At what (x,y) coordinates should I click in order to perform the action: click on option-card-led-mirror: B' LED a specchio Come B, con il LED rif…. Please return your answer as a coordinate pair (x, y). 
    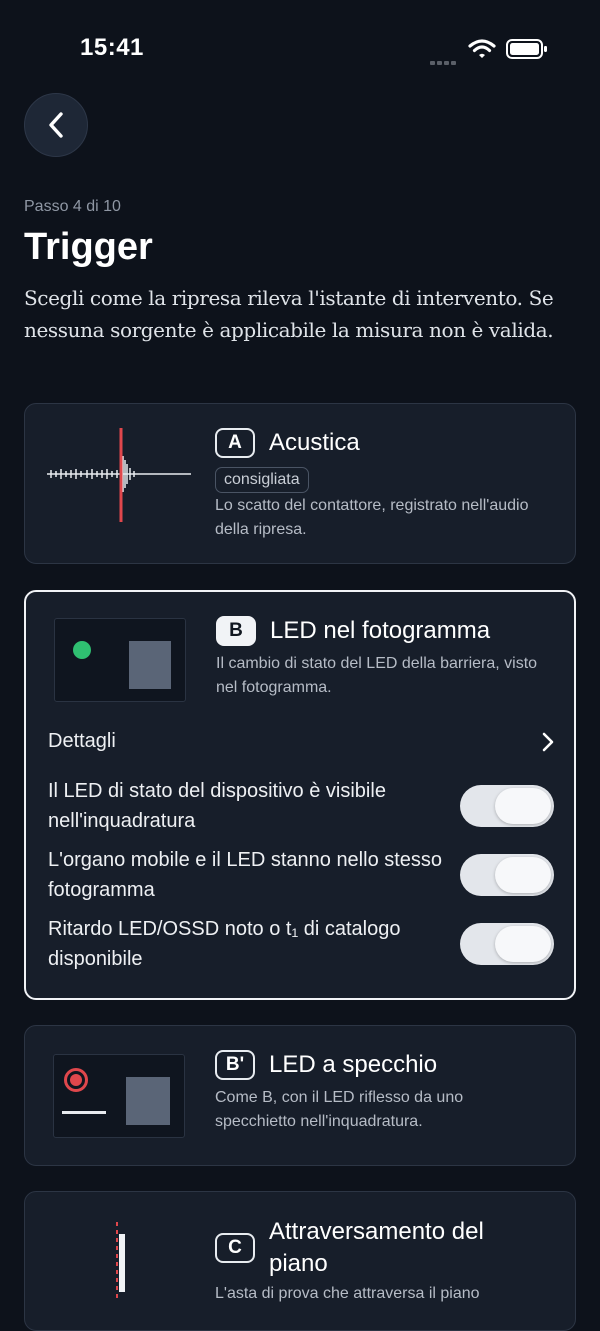
    Looking at the image, I should click on (300, 1095).